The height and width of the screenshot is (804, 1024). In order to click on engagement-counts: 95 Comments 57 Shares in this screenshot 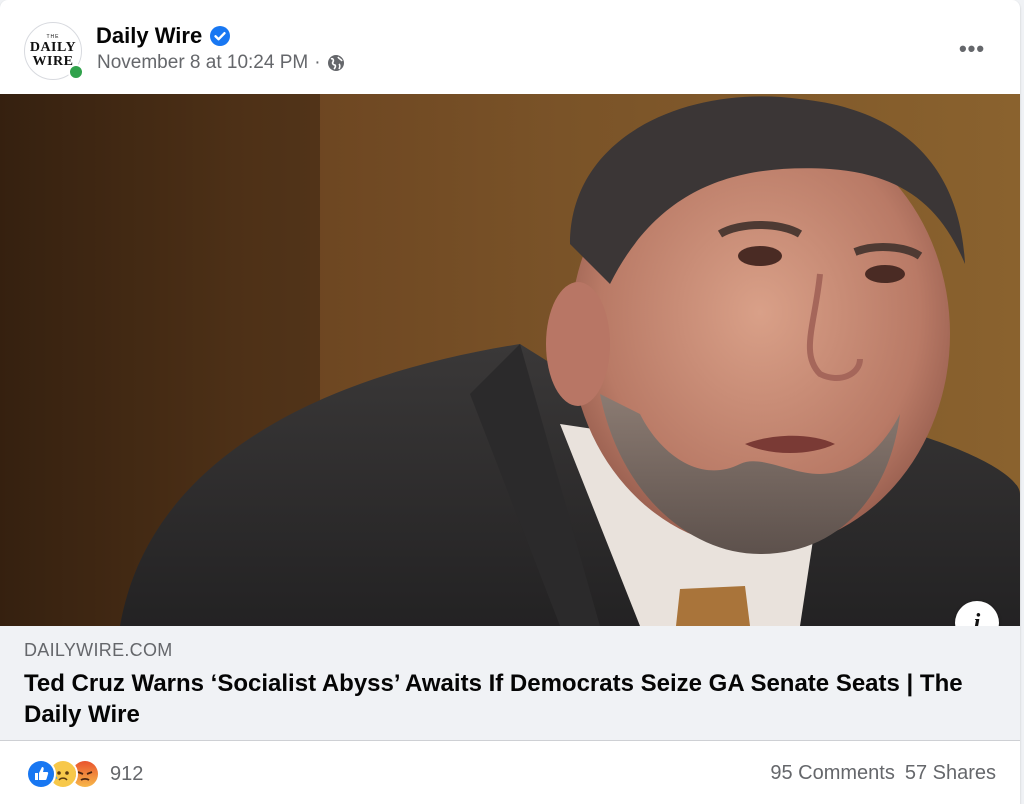, I will do `click(883, 773)`.